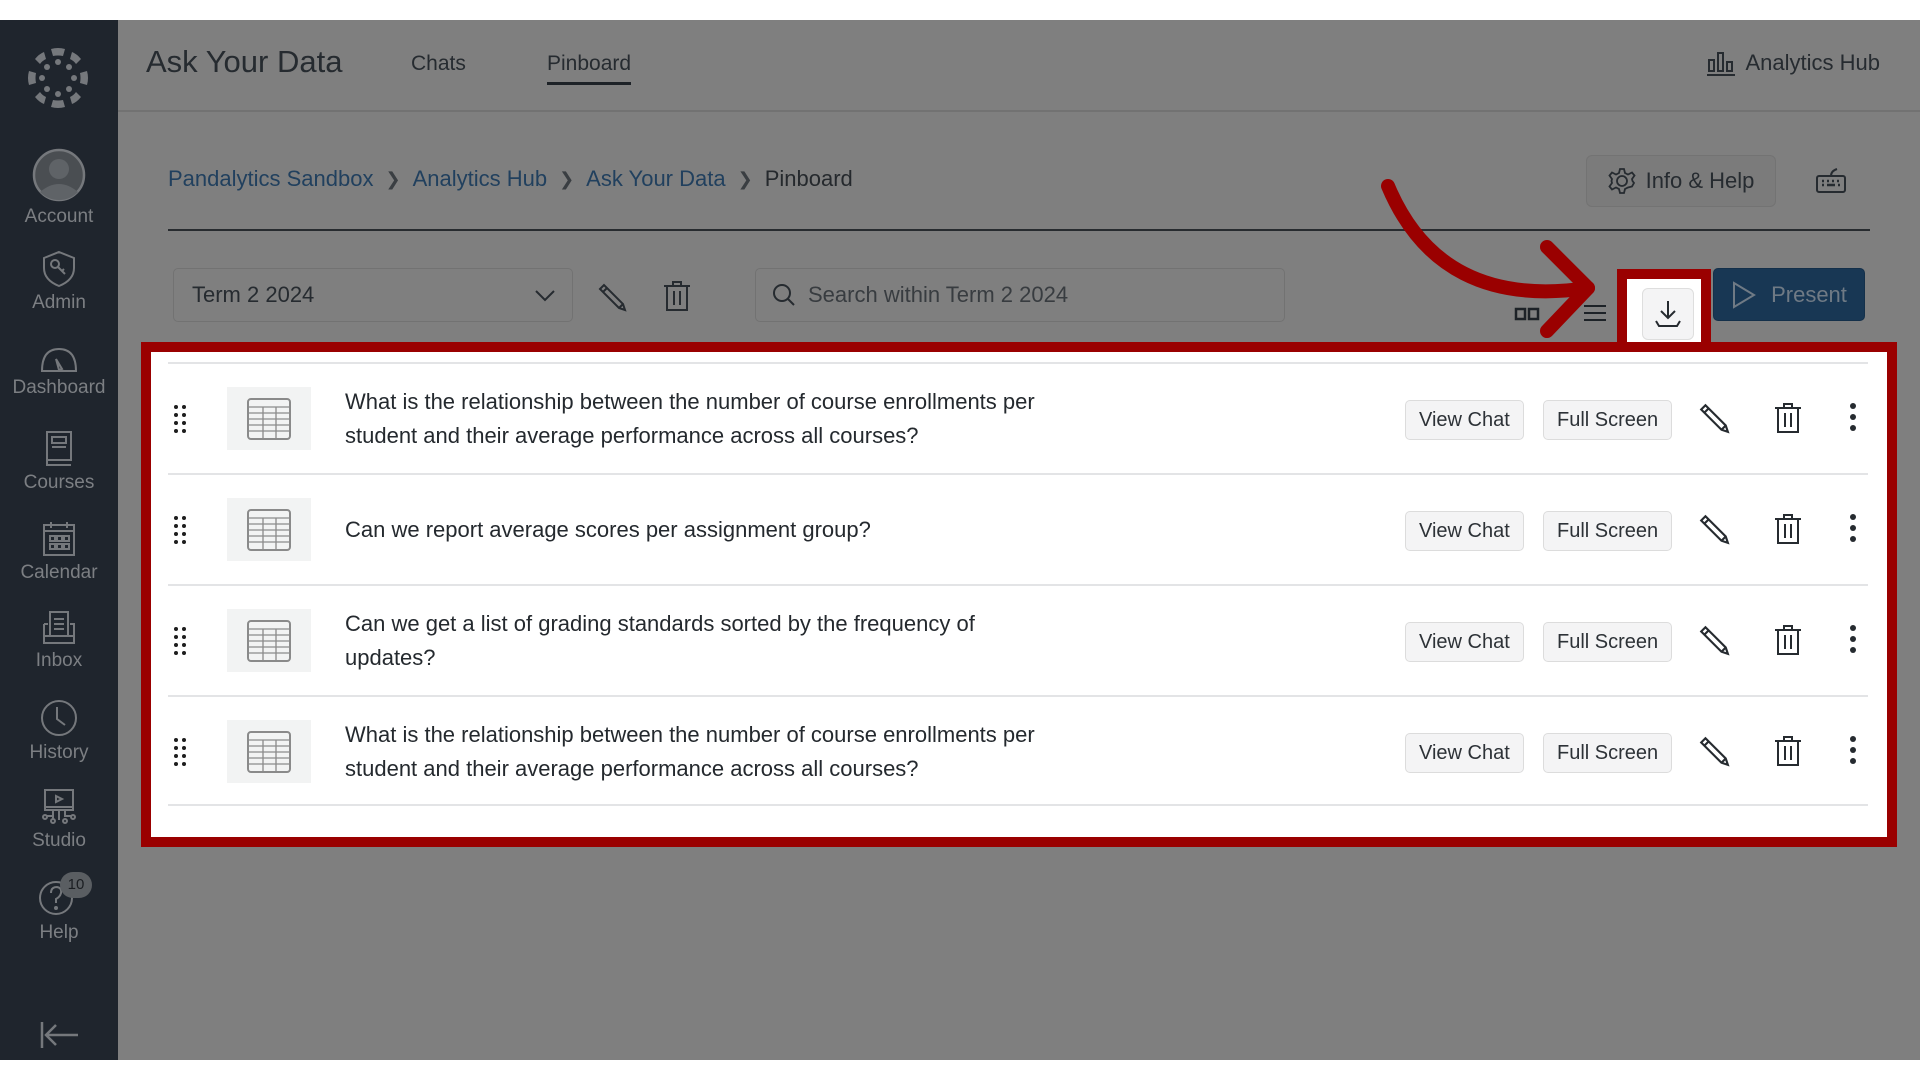  What do you see at coordinates (59, 572) in the screenshot?
I see `nav-label: Calendar` at bounding box center [59, 572].